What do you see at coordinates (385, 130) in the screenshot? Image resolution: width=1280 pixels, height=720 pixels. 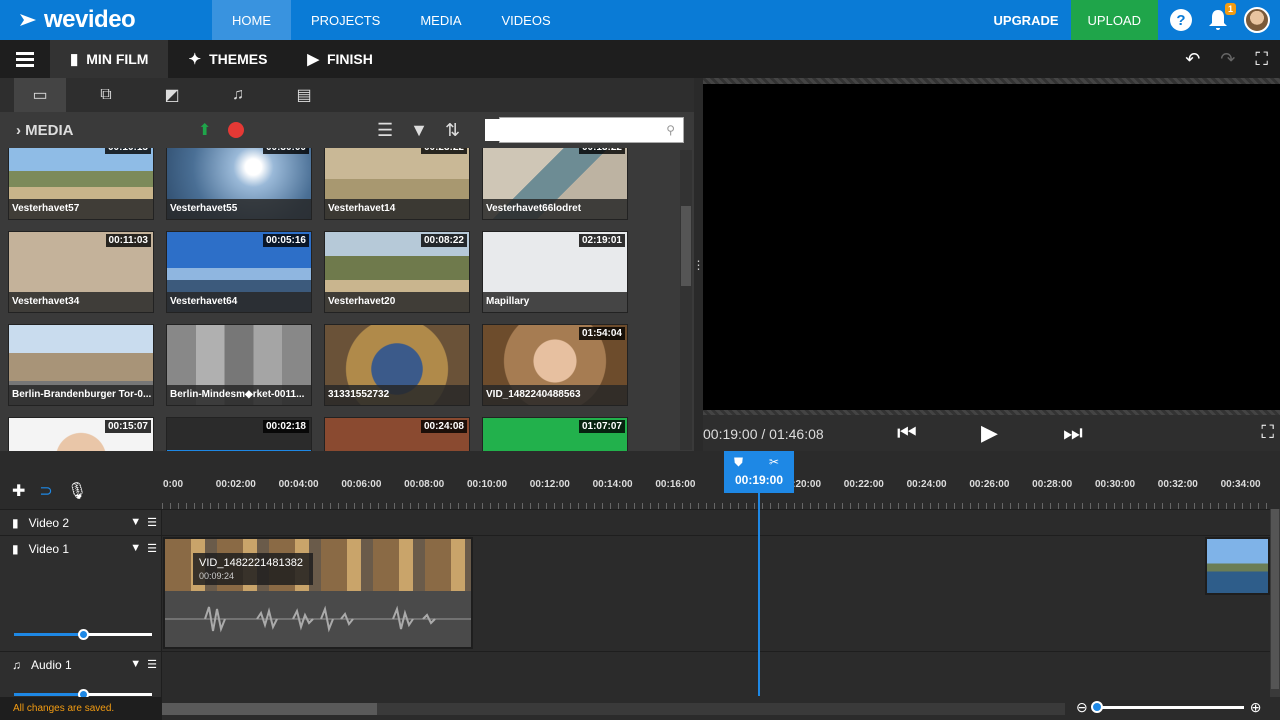 I see `list-view-icon: ☰` at bounding box center [385, 130].